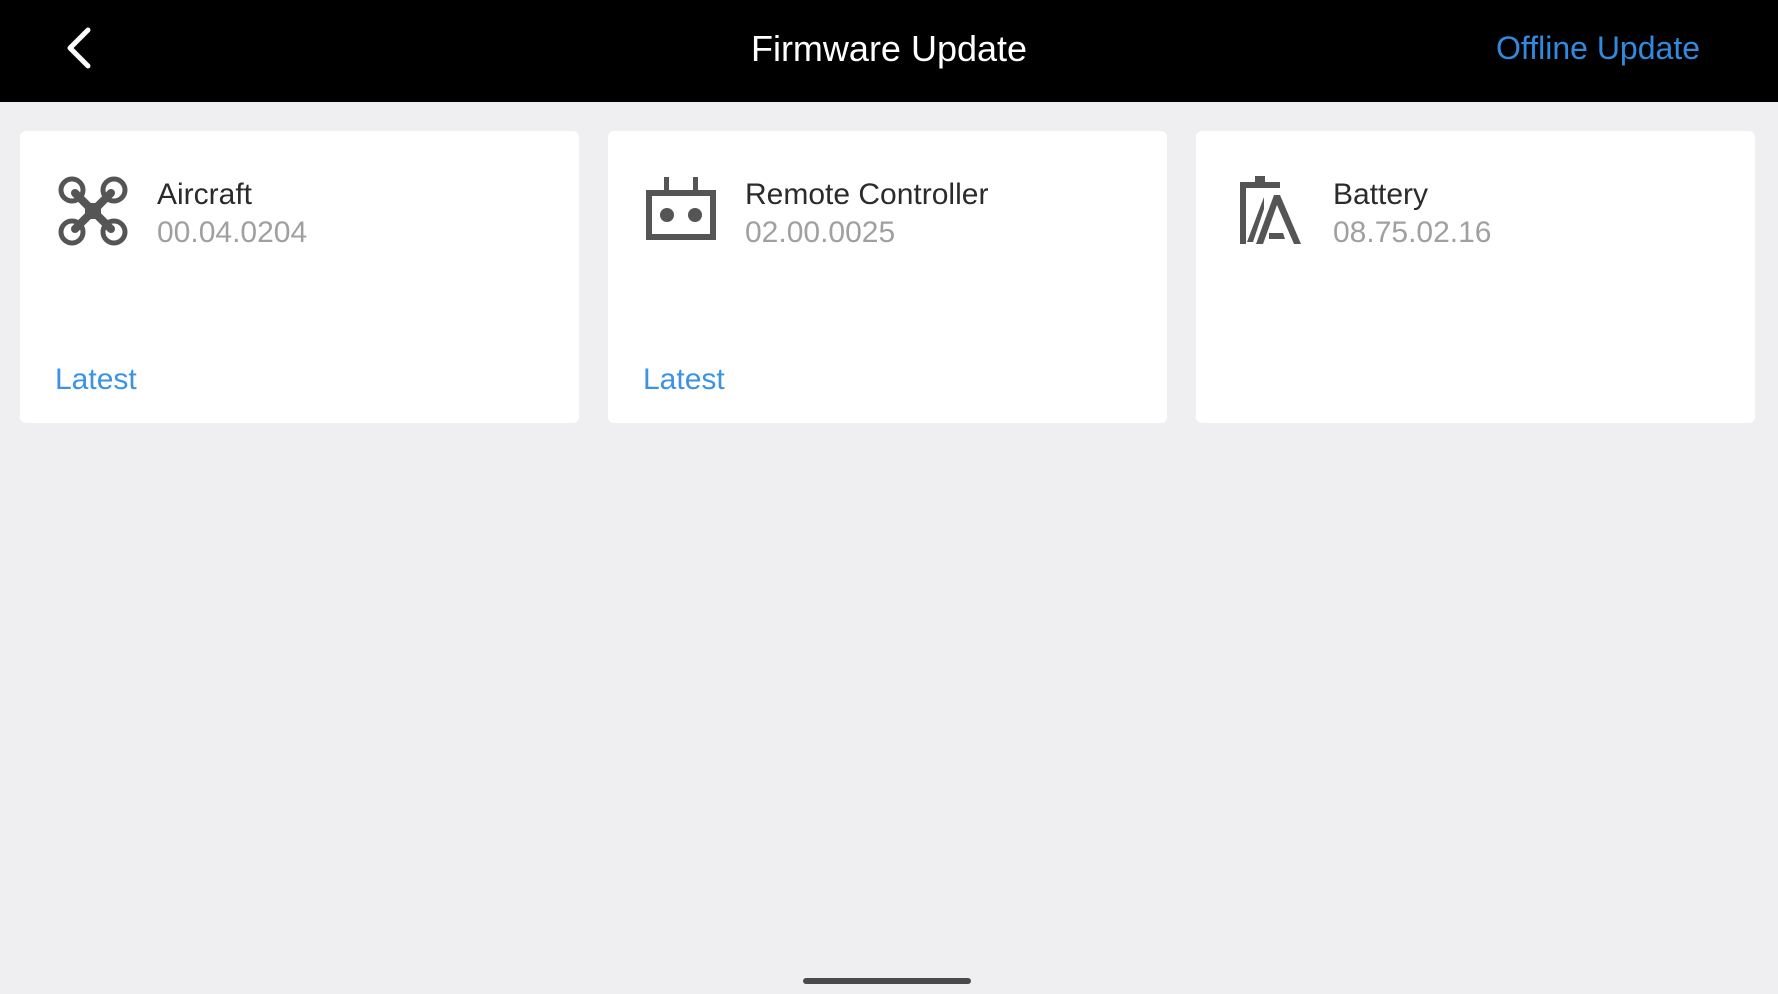  I want to click on chevron-left-icon, so click(79, 48).